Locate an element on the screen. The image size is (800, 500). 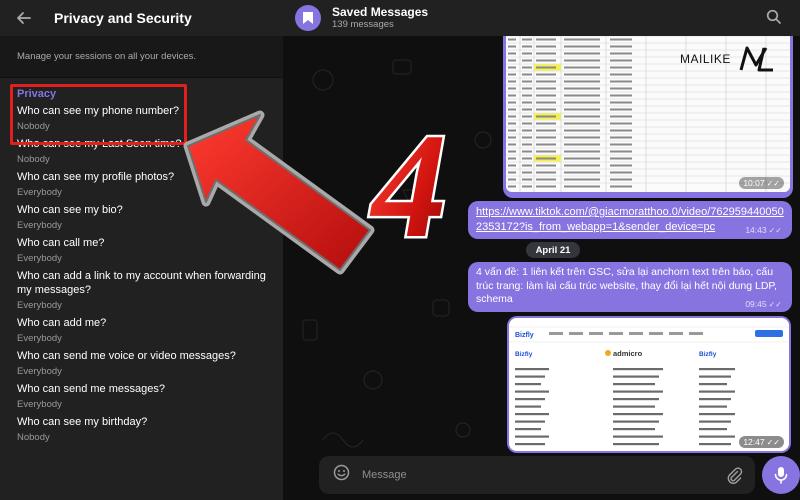
message-composer is located at coordinates (537, 475).